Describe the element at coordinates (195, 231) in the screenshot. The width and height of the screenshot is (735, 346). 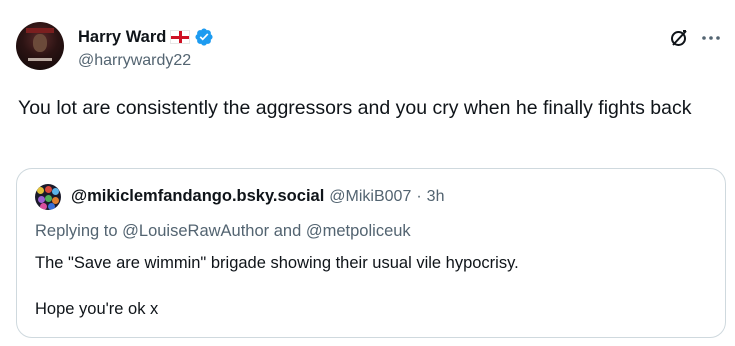
I see `reply-mention-louiserawauthor: @LouiseRawAuthor` at that location.